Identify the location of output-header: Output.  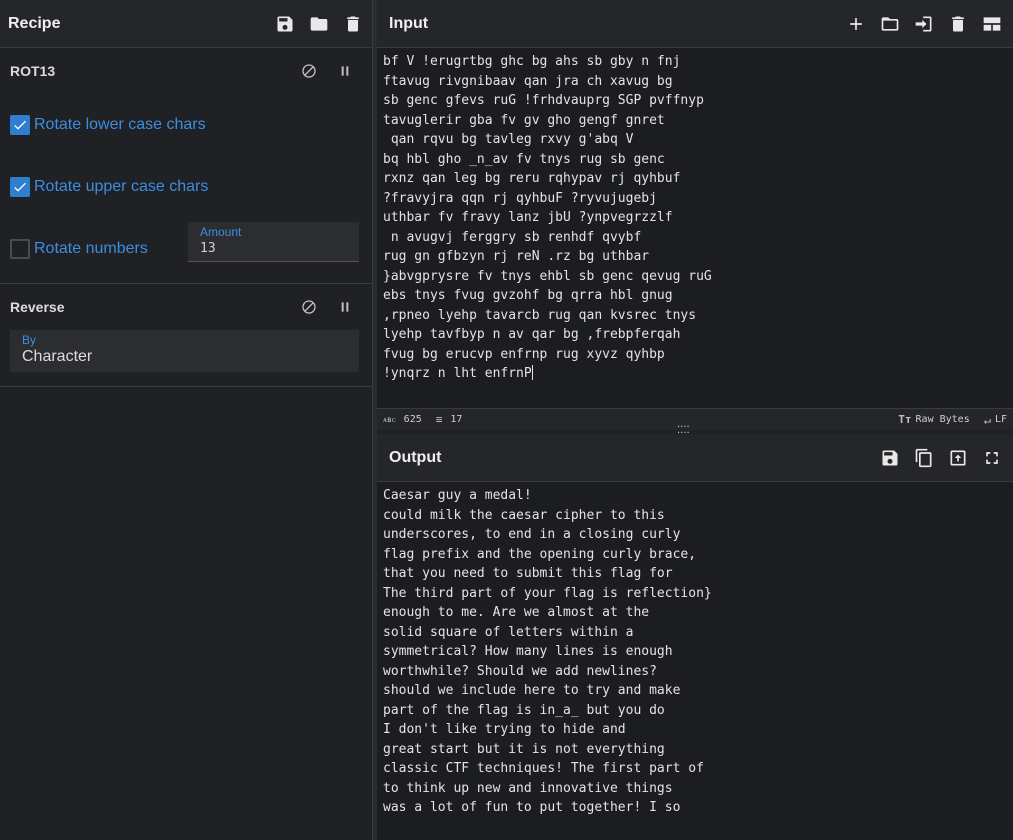
(695, 458).